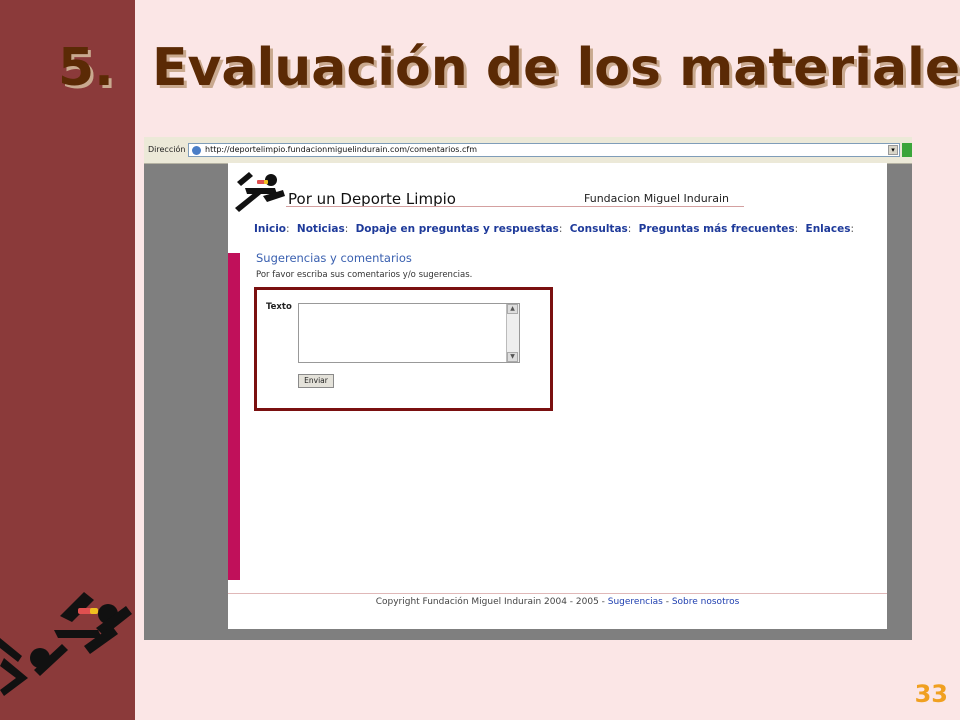 Image resolution: width=960 pixels, height=720 pixels. Describe the element at coordinates (66, 644) in the screenshot. I see `runner-logo-icon` at that location.